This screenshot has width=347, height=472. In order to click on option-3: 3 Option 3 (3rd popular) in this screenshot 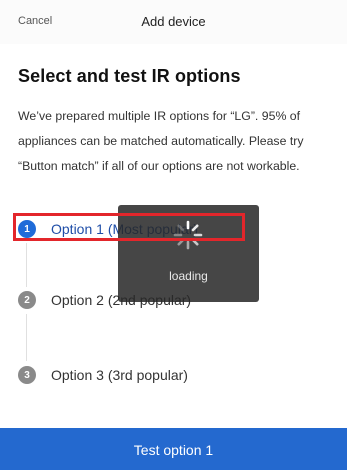, I will do `click(103, 375)`.